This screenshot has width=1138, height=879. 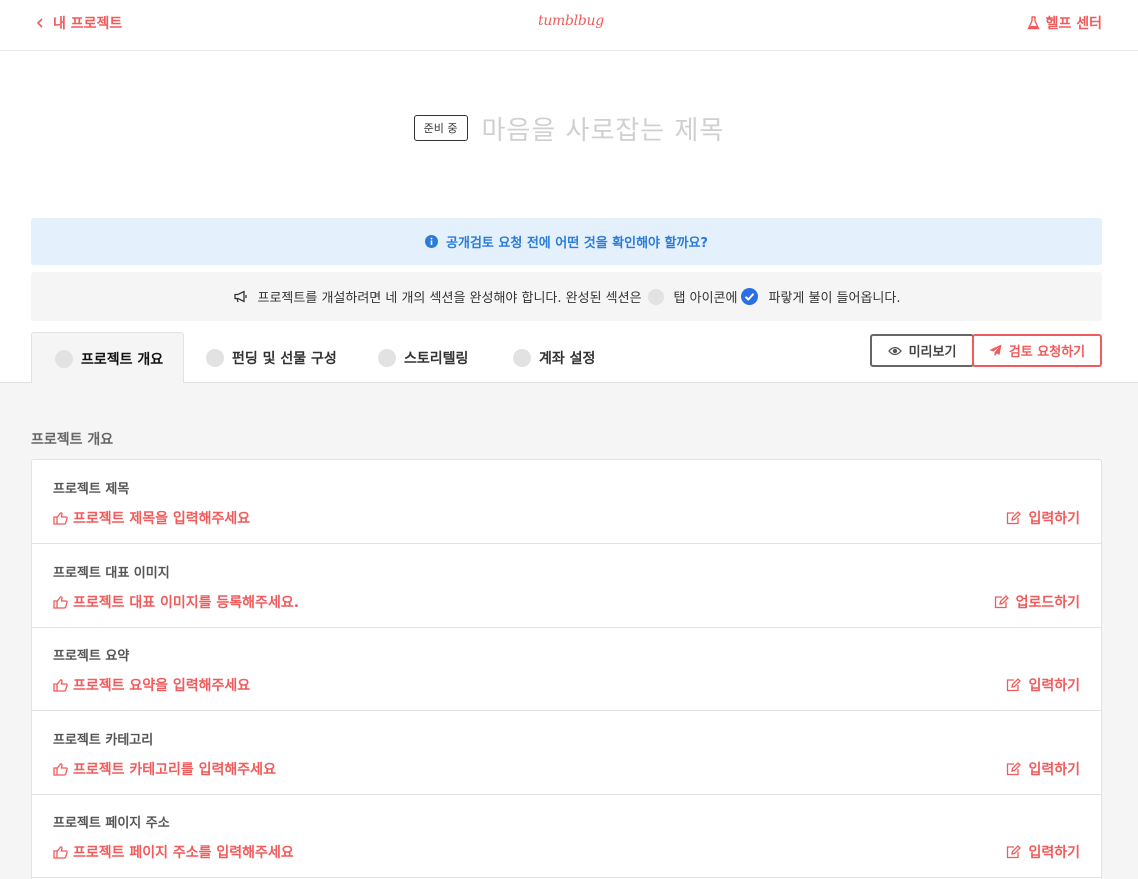 I want to click on section-title: 프로젝트 개요, so click(x=72, y=440).